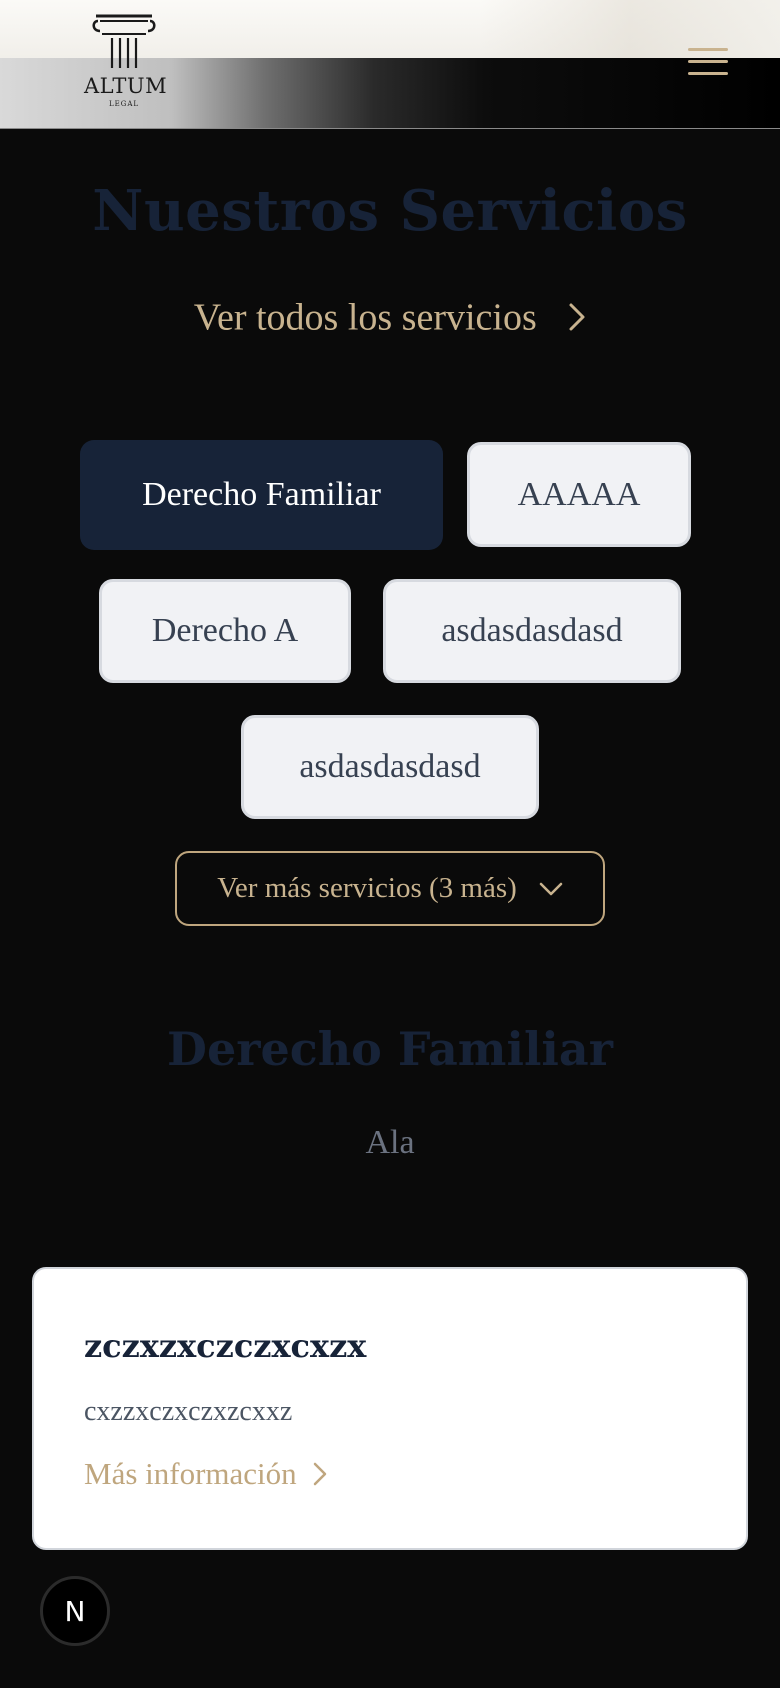  Describe the element at coordinates (124, 41) in the screenshot. I see `column-logo-icon` at that location.